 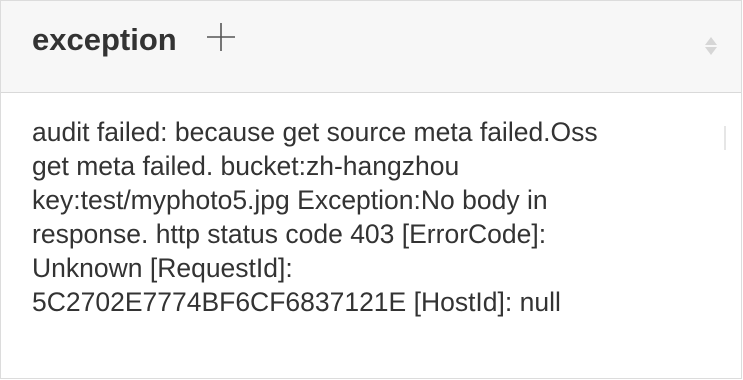 I want to click on column-title: exception, so click(x=104, y=39).